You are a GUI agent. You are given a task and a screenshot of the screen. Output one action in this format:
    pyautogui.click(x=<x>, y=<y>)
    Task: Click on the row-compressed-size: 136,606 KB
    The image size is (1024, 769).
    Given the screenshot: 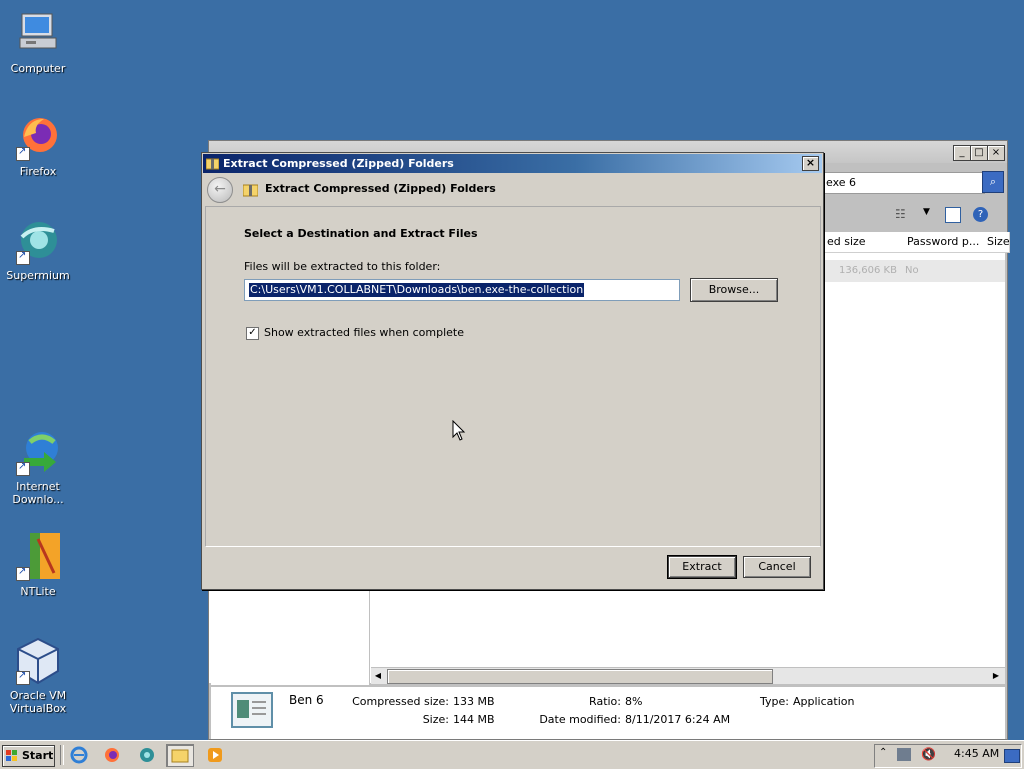 What is the action you would take?
    pyautogui.click(x=868, y=270)
    